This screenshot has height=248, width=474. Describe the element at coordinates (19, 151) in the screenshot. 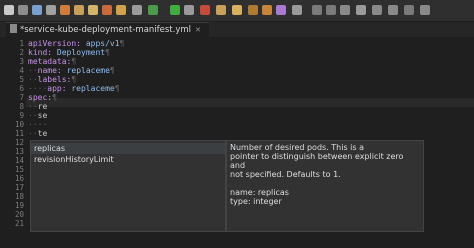

I see `line-number: 13` at that location.